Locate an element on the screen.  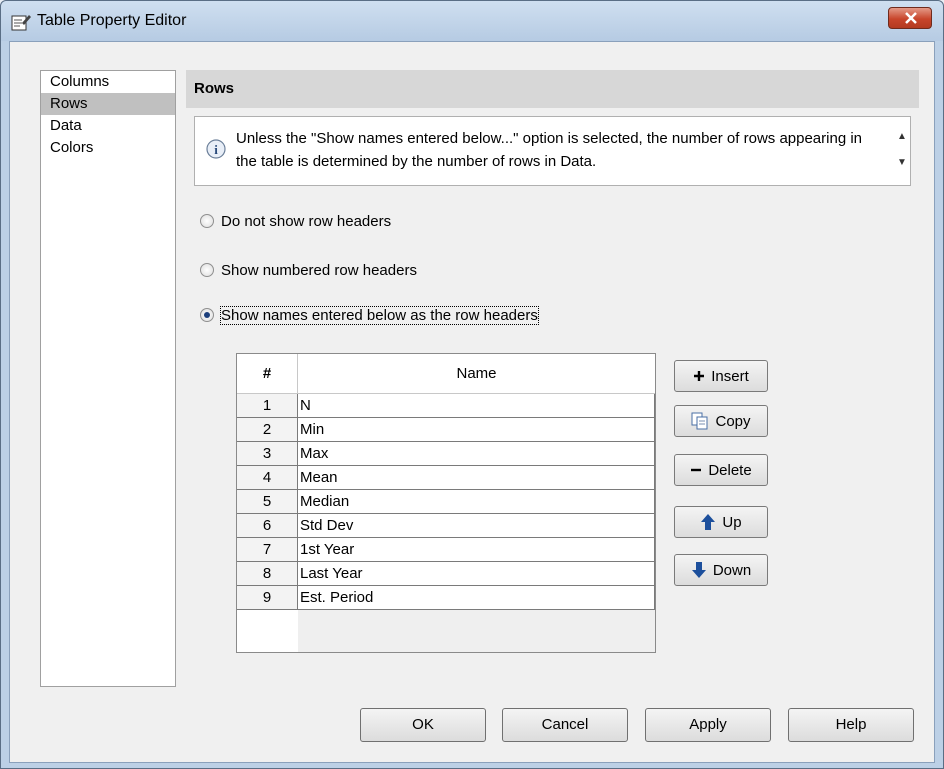
minus-icon is located at coordinates (696, 470).